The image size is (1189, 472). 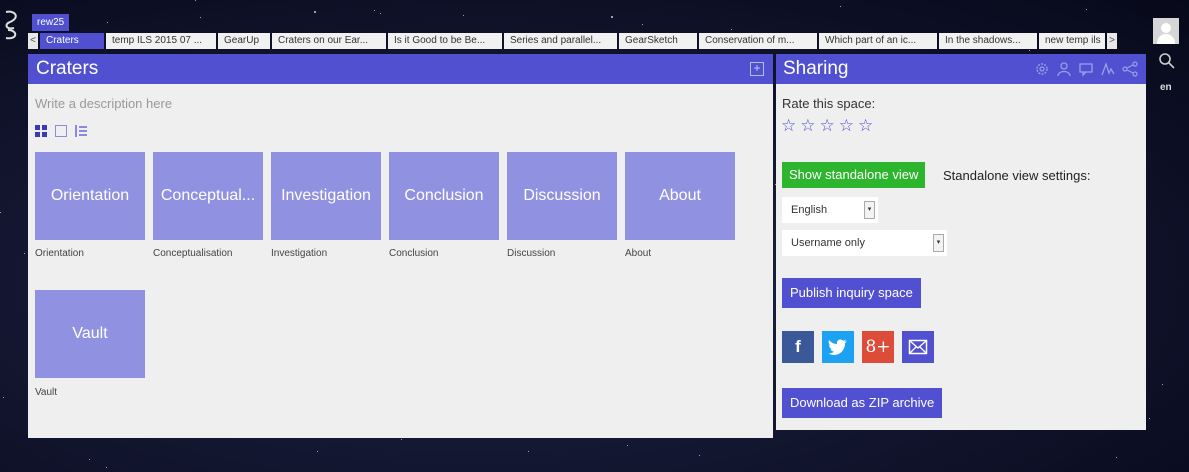 What do you see at coordinates (918, 347) in the screenshot?
I see `email-icon` at bounding box center [918, 347].